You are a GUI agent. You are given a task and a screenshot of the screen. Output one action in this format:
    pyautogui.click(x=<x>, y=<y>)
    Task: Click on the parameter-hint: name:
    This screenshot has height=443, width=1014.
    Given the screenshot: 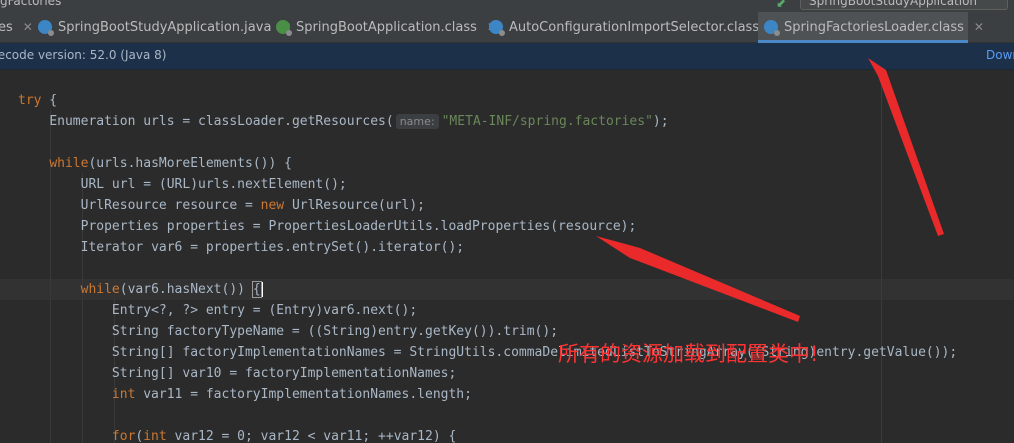 What is the action you would take?
    pyautogui.click(x=417, y=121)
    